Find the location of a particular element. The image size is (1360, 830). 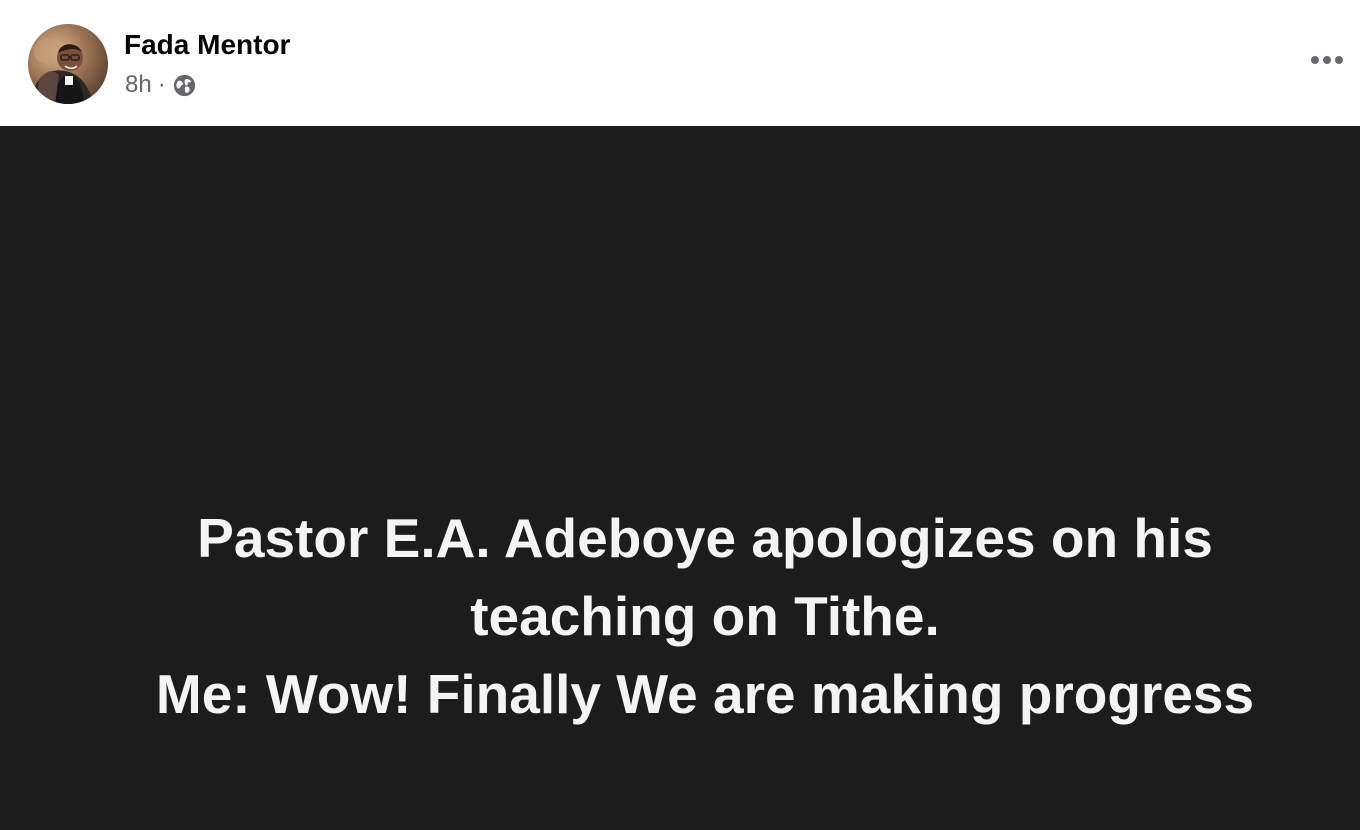

post-text-line: teaching on Tithe. is located at coordinates (705, 616).